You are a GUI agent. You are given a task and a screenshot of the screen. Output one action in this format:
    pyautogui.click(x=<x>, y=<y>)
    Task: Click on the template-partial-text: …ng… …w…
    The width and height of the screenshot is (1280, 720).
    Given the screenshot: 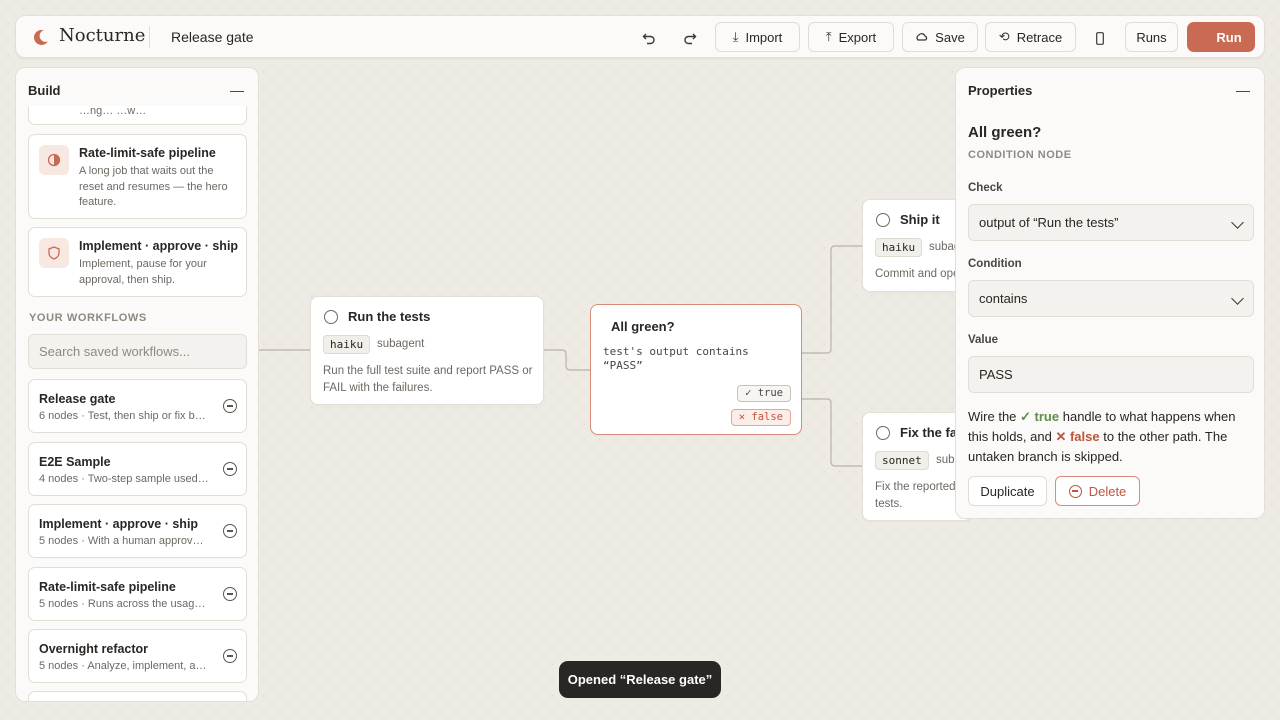 What is the action you would take?
    pyautogui.click(x=113, y=111)
    